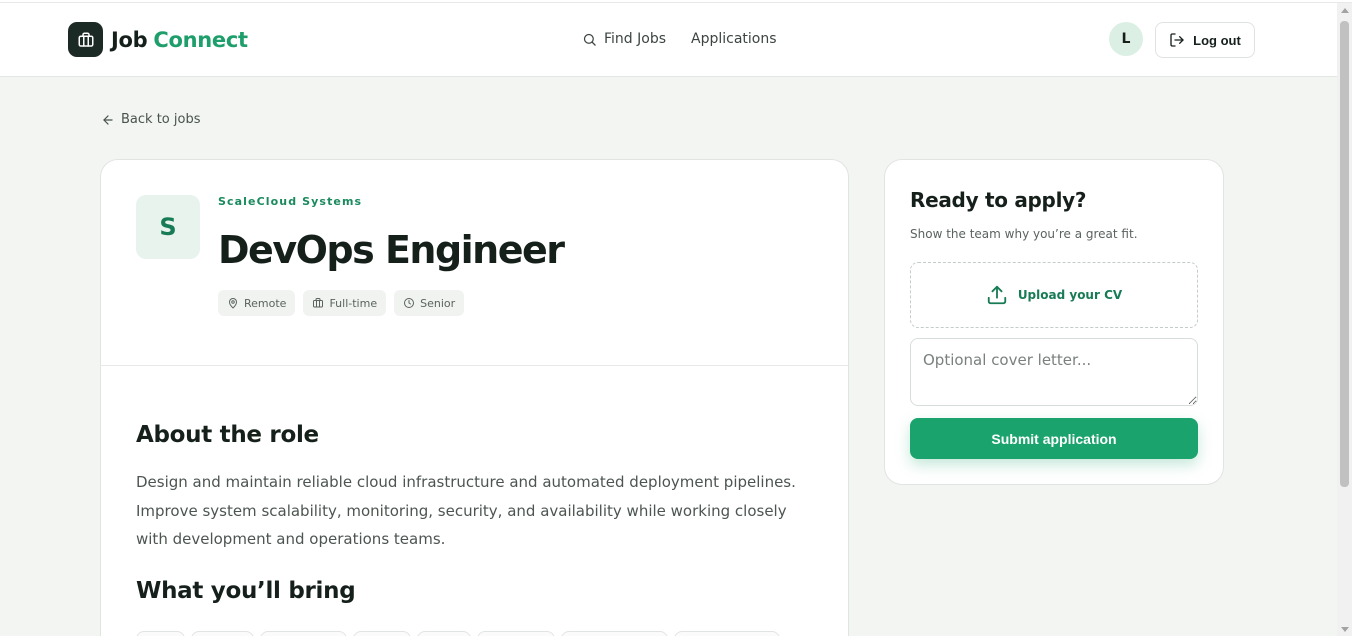 The height and width of the screenshot is (636, 1352). I want to click on tag-location: Remote, so click(257, 303).